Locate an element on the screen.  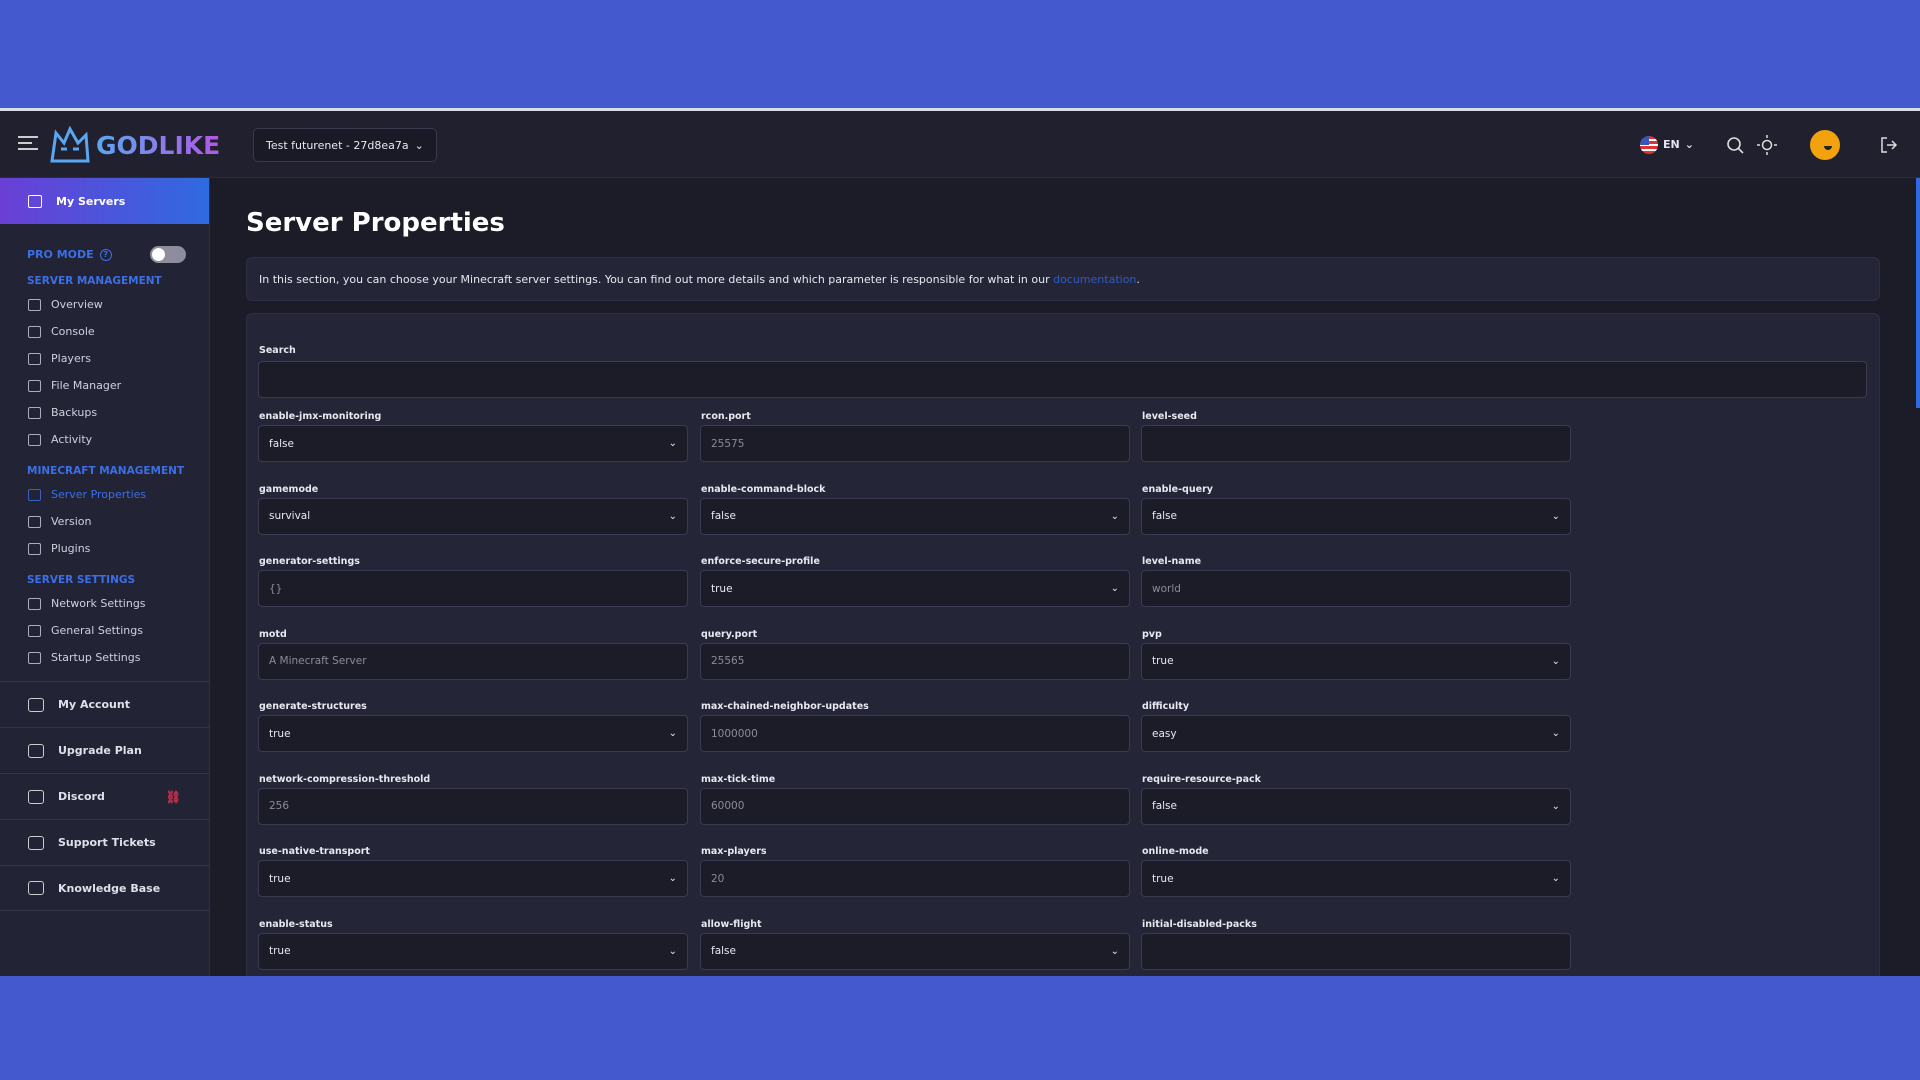
generate-structures-select: true ⌄ is located at coordinates (473, 733).